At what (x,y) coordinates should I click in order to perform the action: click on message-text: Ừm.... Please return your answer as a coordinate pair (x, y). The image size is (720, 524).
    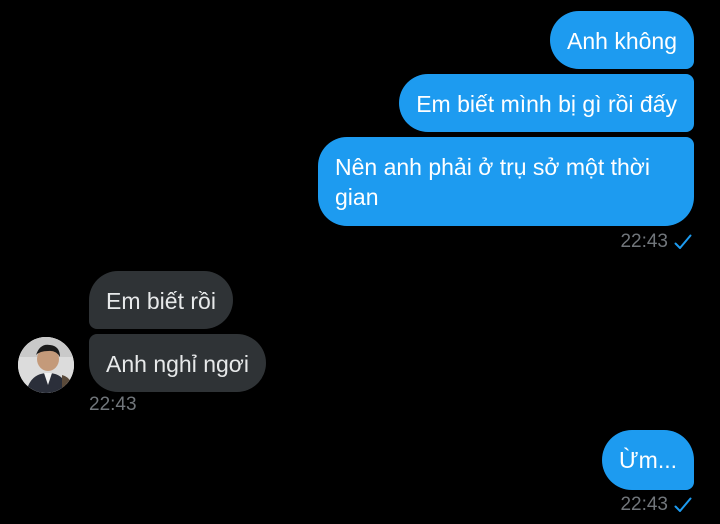
    Looking at the image, I should click on (648, 460).